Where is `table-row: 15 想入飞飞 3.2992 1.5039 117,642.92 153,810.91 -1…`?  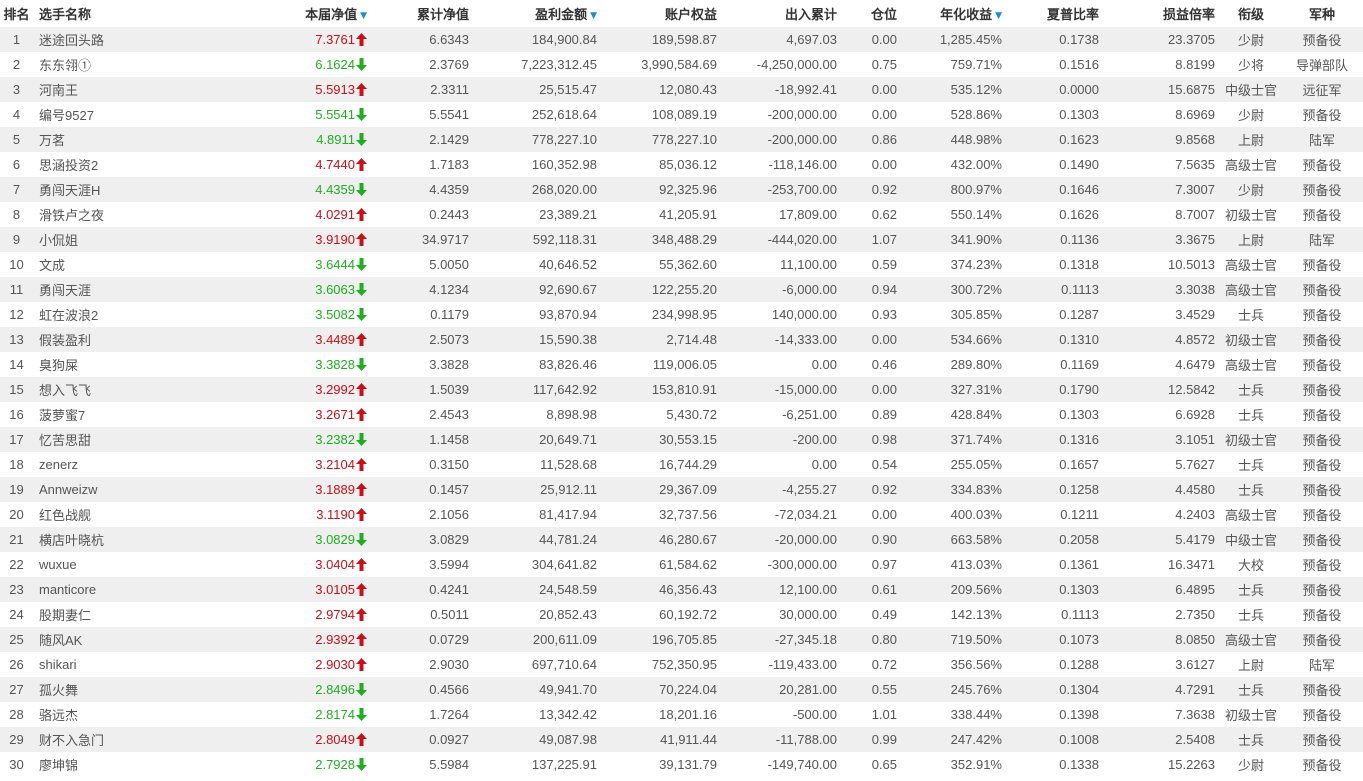
table-row: 15 想入飞飞 3.2992 1.5039 117,642.92 153,810.91 -1… is located at coordinates (681, 389).